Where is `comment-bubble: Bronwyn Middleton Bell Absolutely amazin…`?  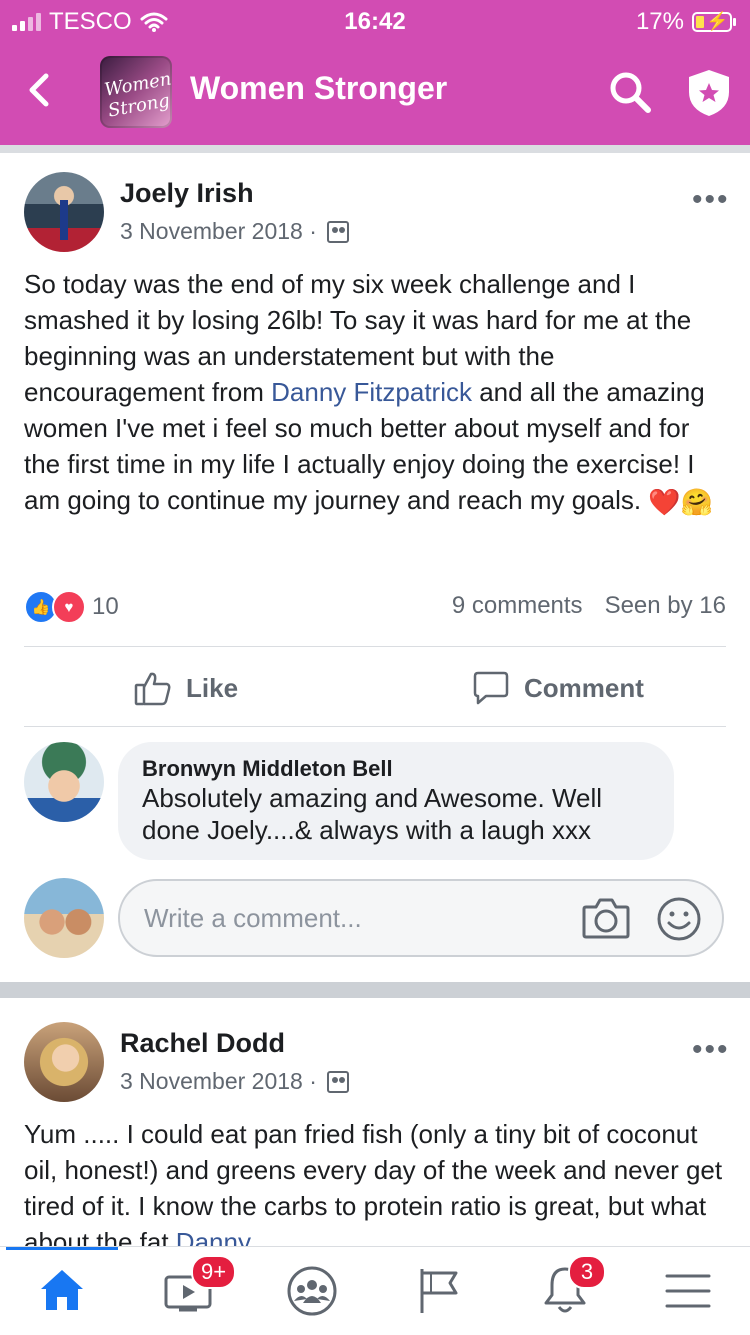 comment-bubble: Bronwyn Middleton Bell Absolutely amazin… is located at coordinates (396, 801).